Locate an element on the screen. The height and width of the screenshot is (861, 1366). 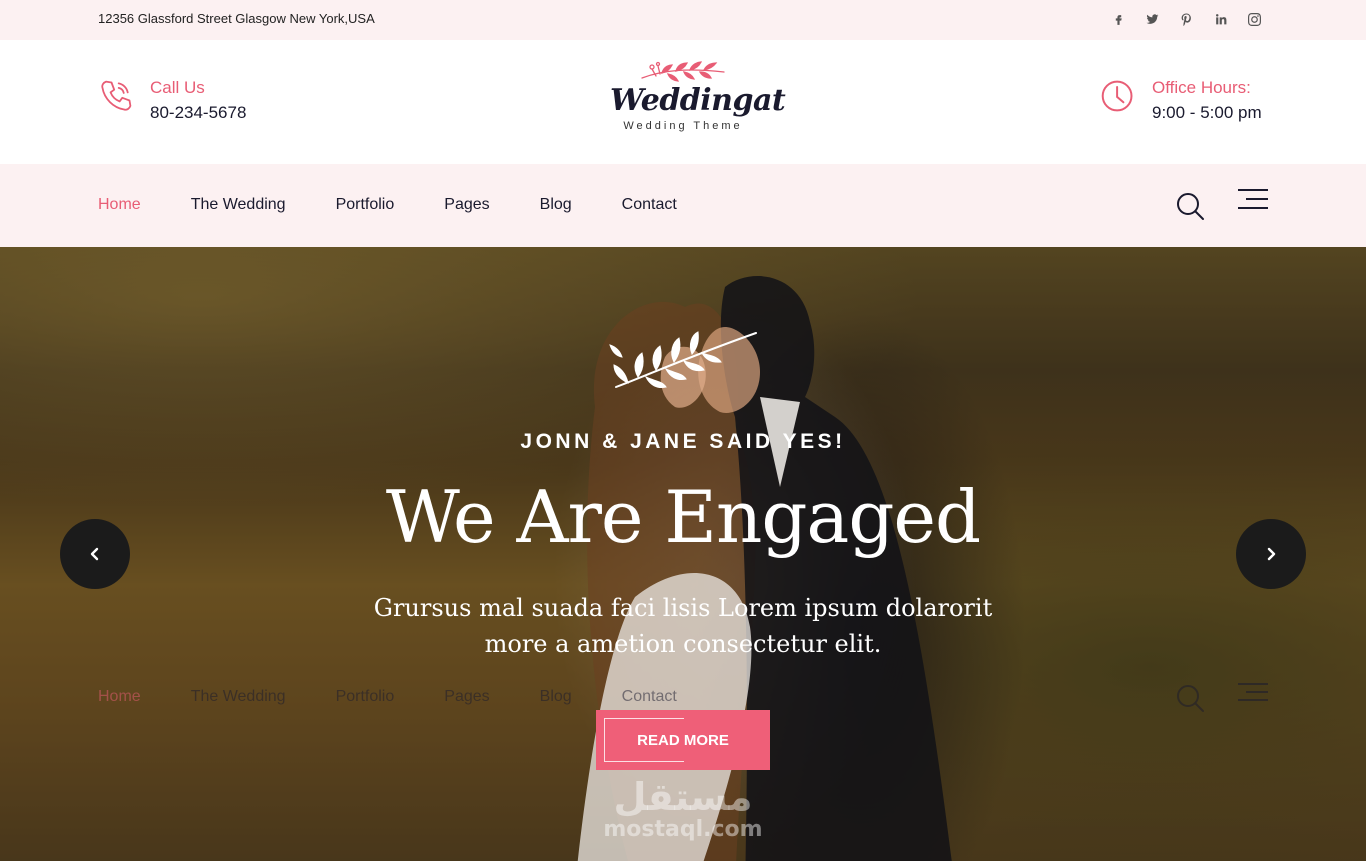
watermark-arabic: مستقل is located at coordinates (683, 797).